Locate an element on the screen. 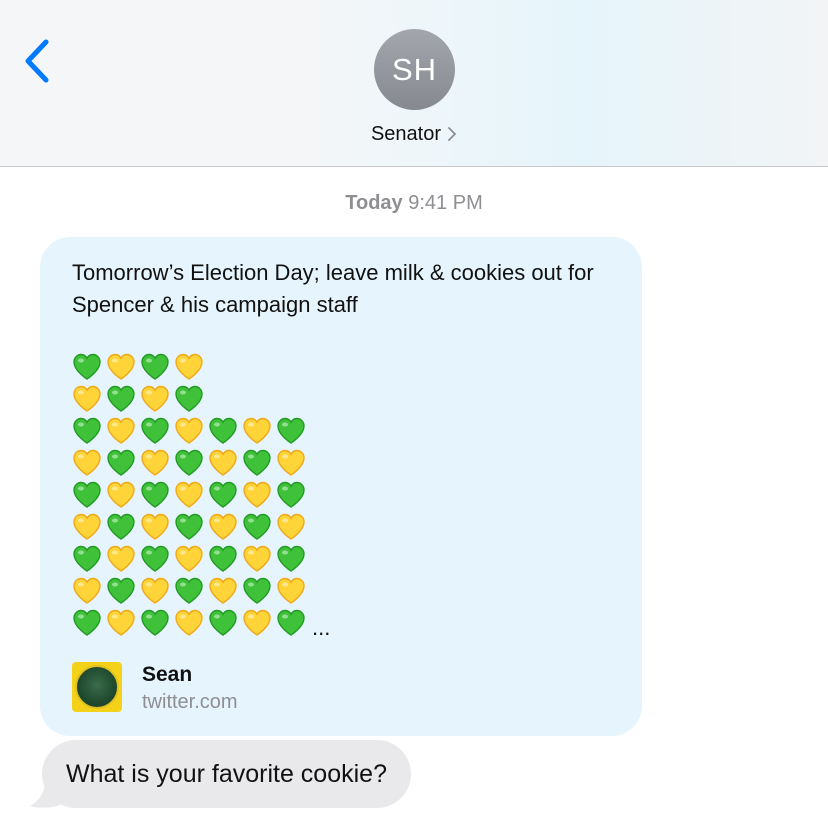 The height and width of the screenshot is (826, 828). contact-avatar: SH is located at coordinates (414, 69).